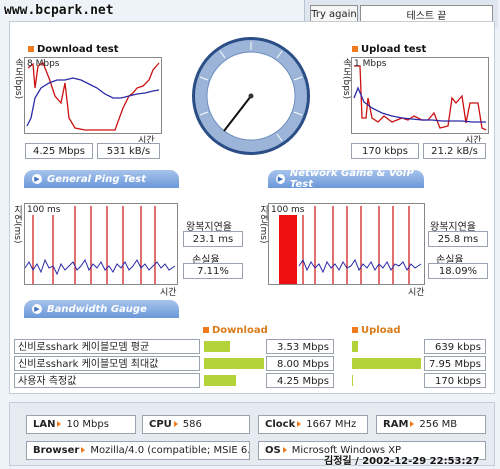  I want to click on os-label: OS, so click(273, 450).